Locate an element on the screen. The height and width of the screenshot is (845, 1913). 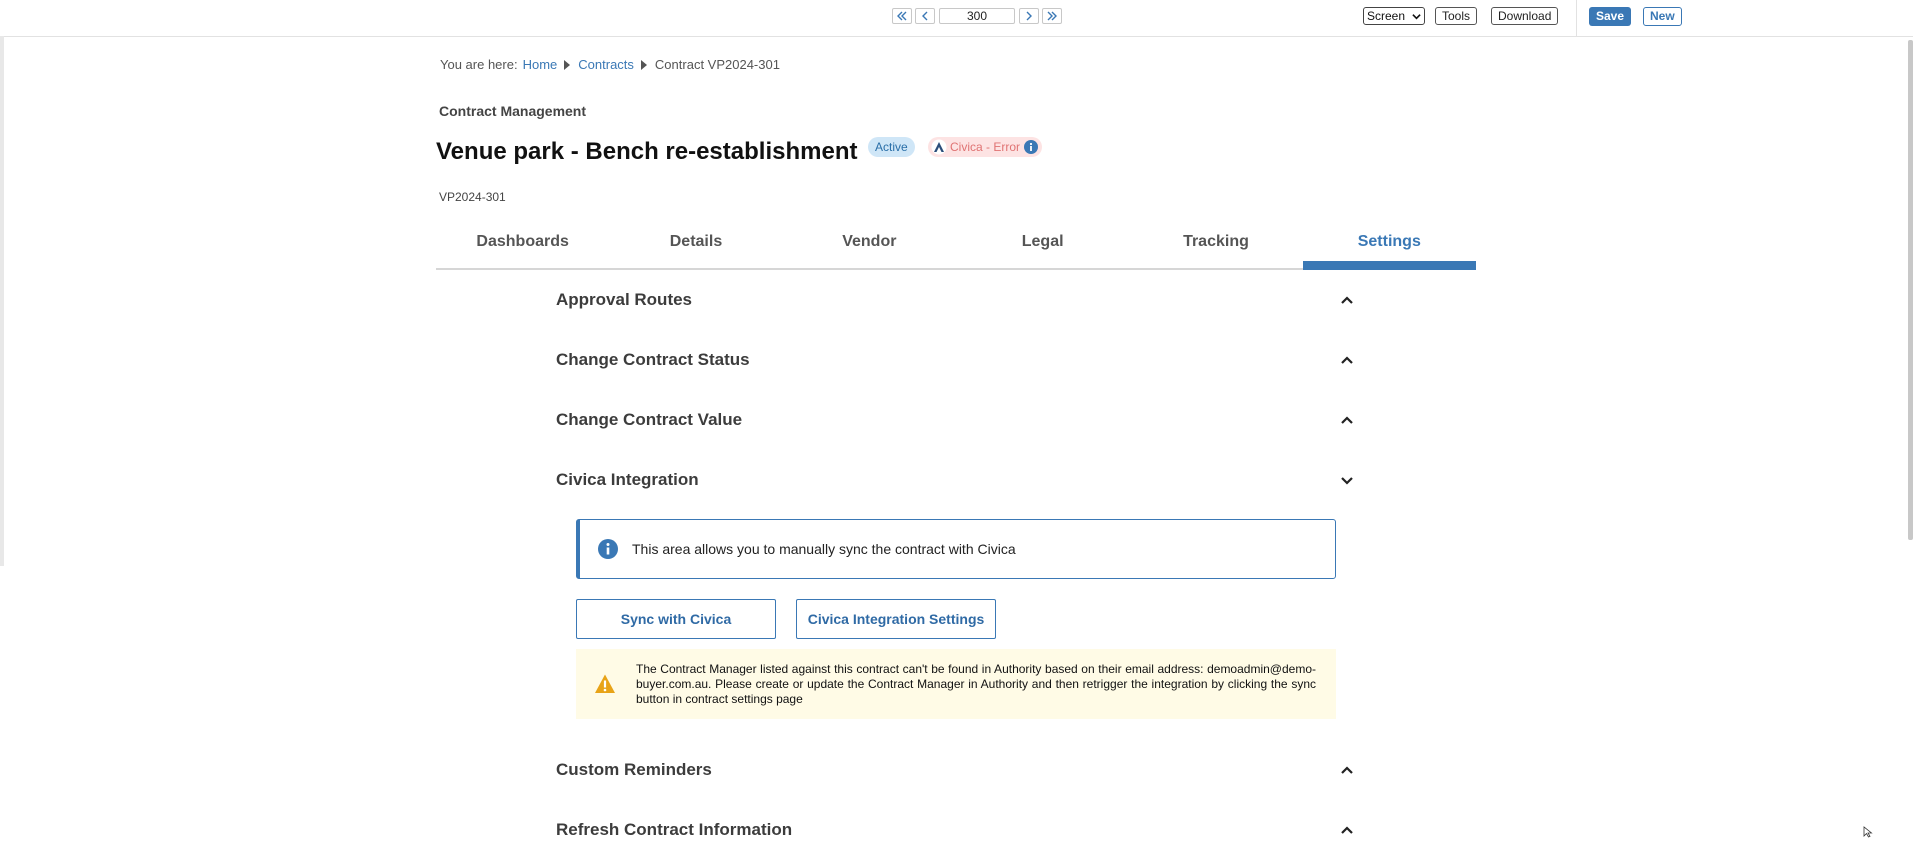
view-select: Screen is located at coordinates (1394, 16).